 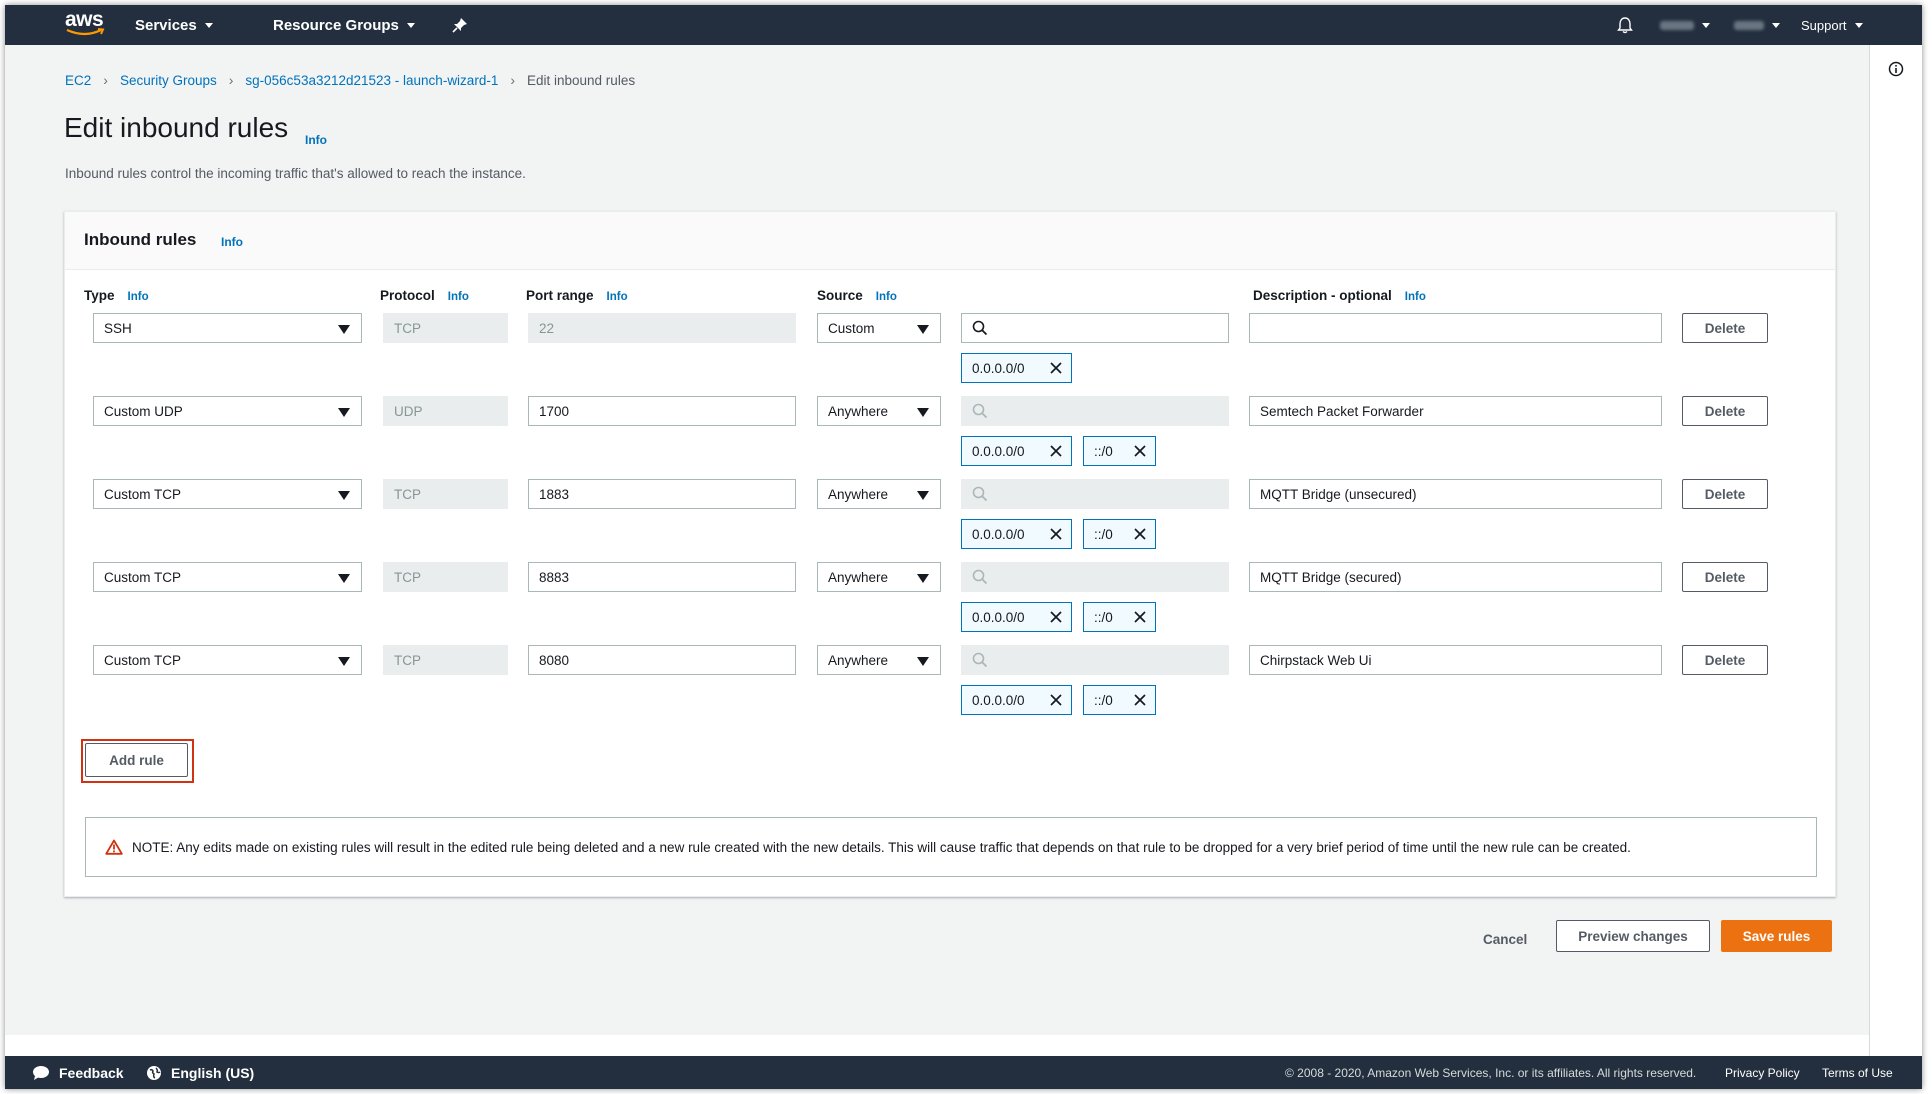 I want to click on warning-icon, so click(x=114, y=847).